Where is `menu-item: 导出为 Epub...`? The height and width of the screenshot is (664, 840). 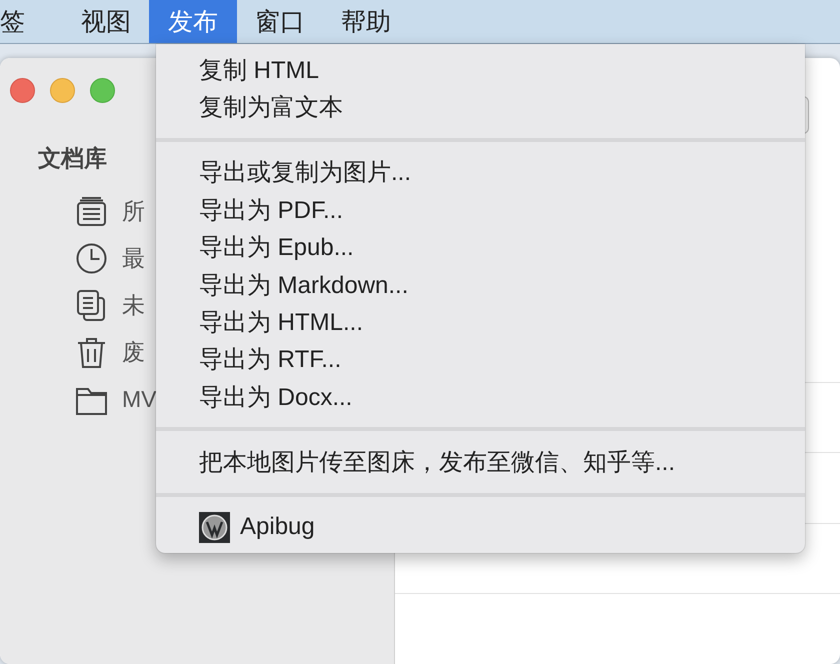
menu-item: 导出为 Epub... is located at coordinates (480, 247).